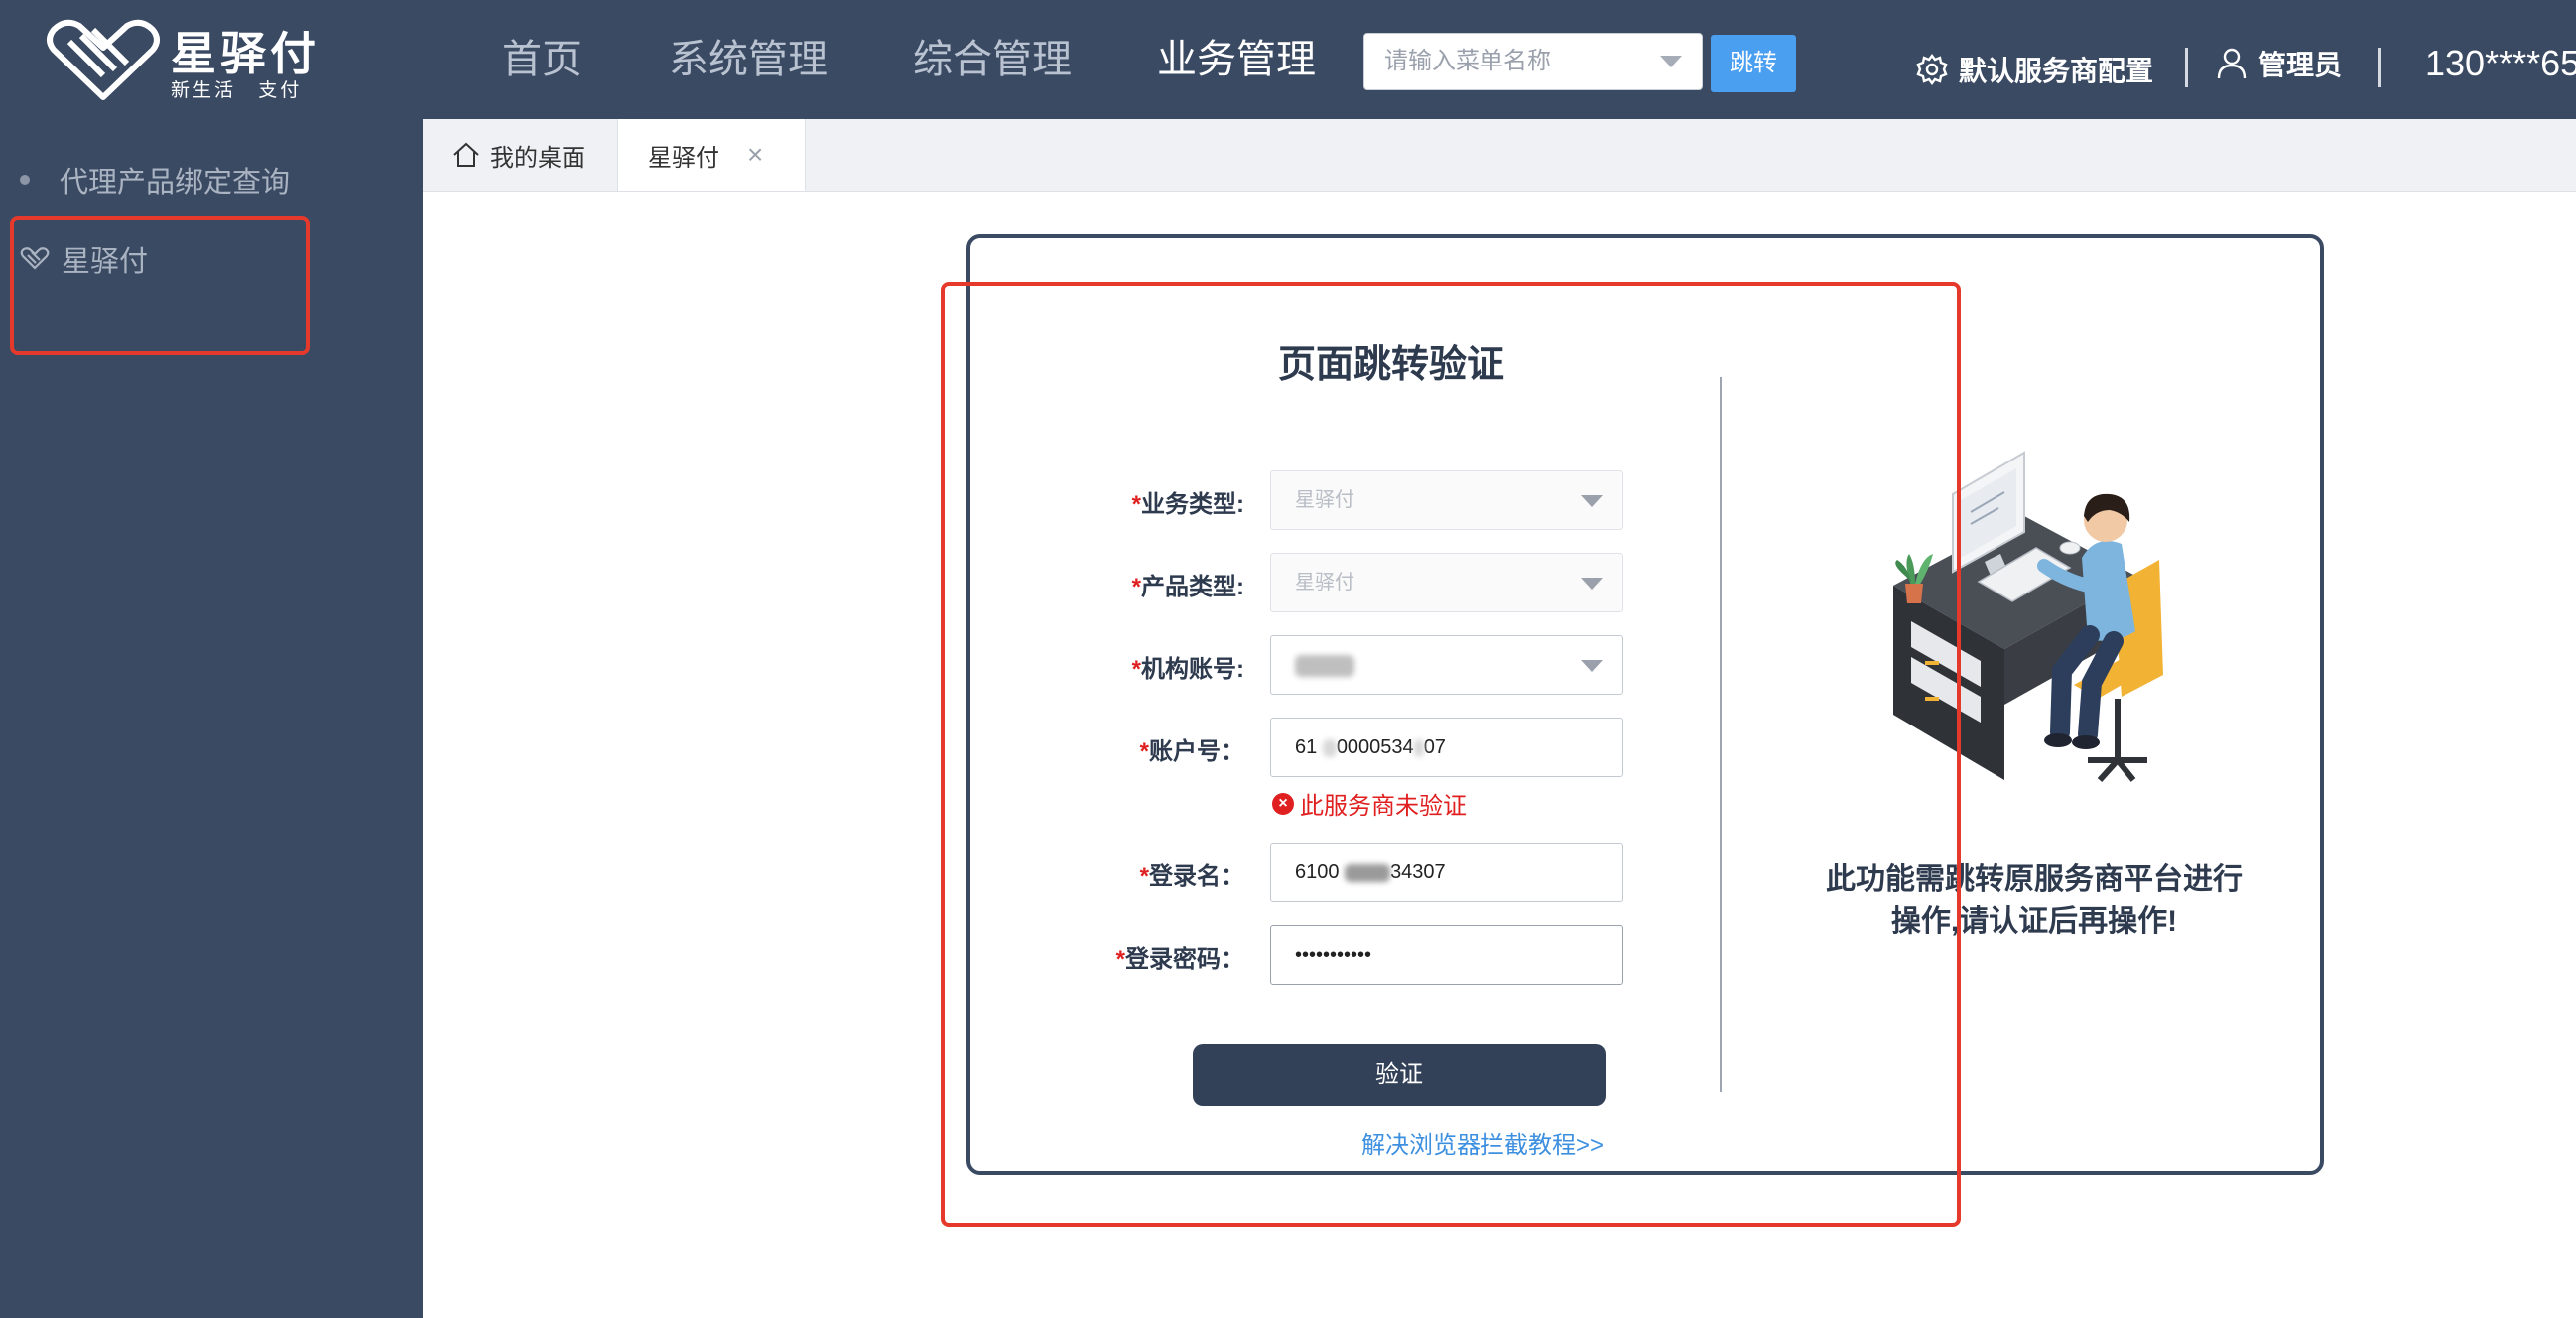 This screenshot has width=2576, height=1318. I want to click on jump-button: 跳转, so click(1754, 64).